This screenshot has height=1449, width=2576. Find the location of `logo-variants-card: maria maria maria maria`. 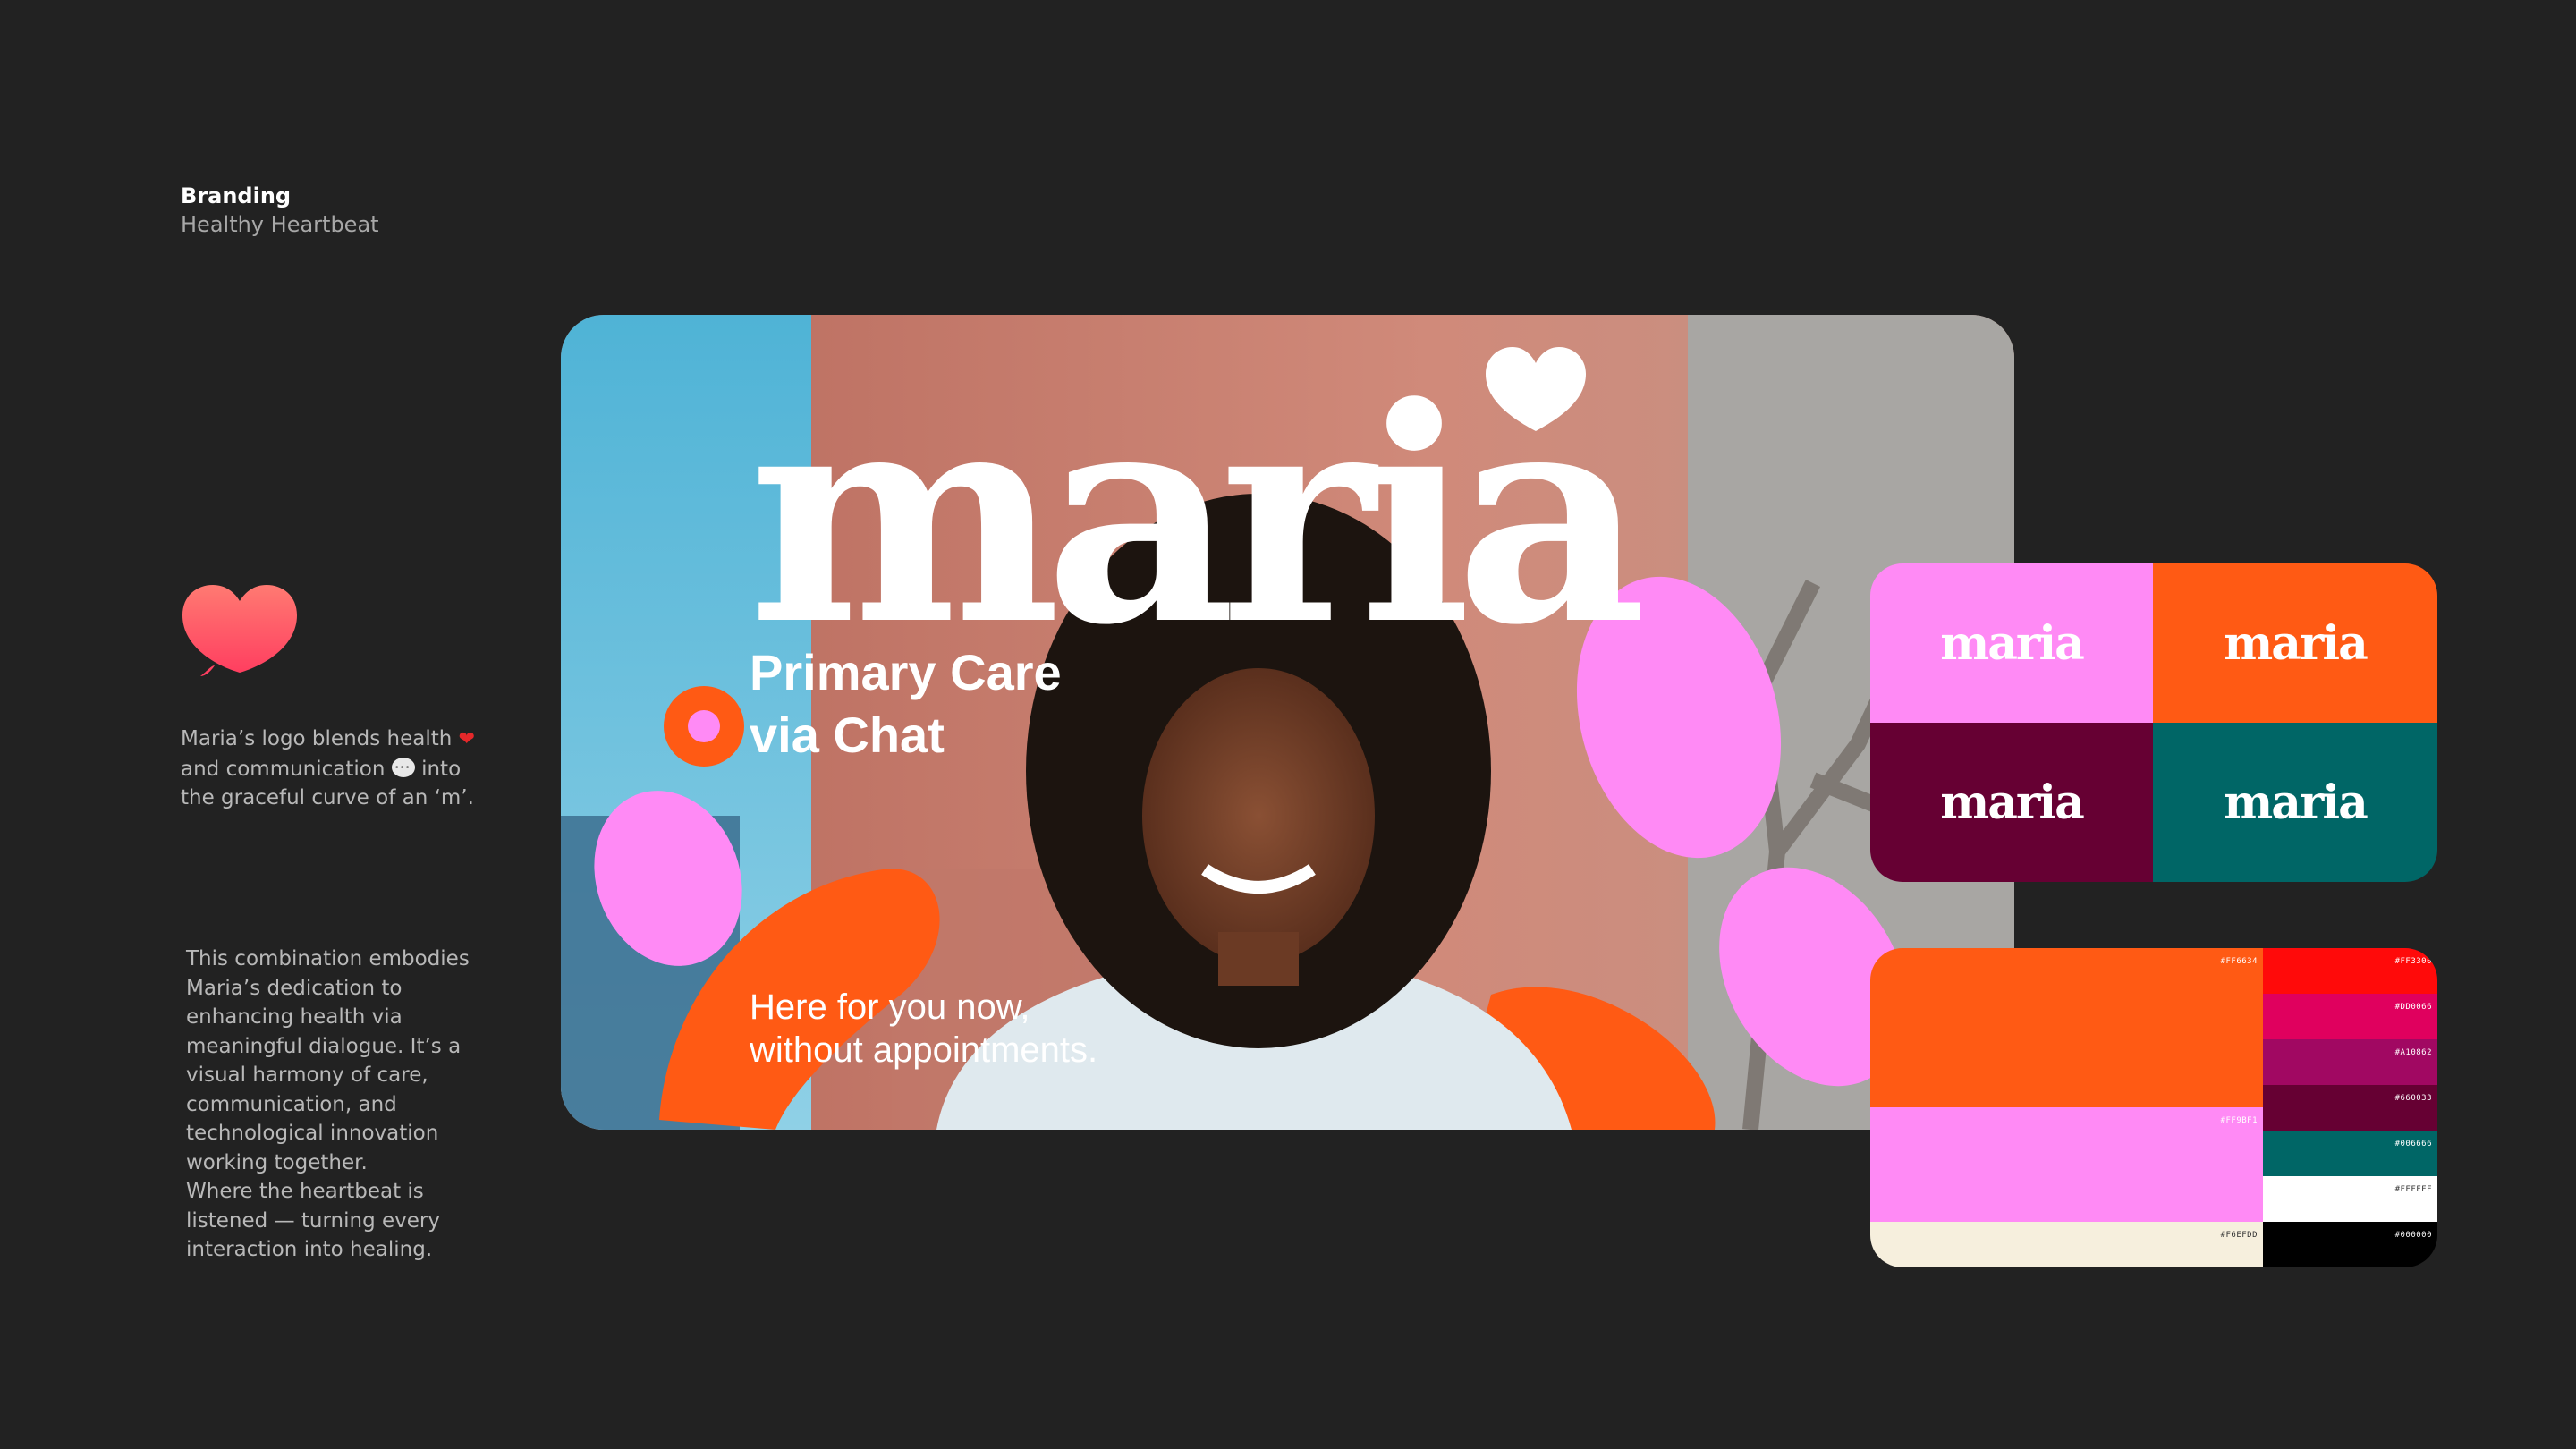

logo-variants-card: maria maria maria maria is located at coordinates (2153, 723).